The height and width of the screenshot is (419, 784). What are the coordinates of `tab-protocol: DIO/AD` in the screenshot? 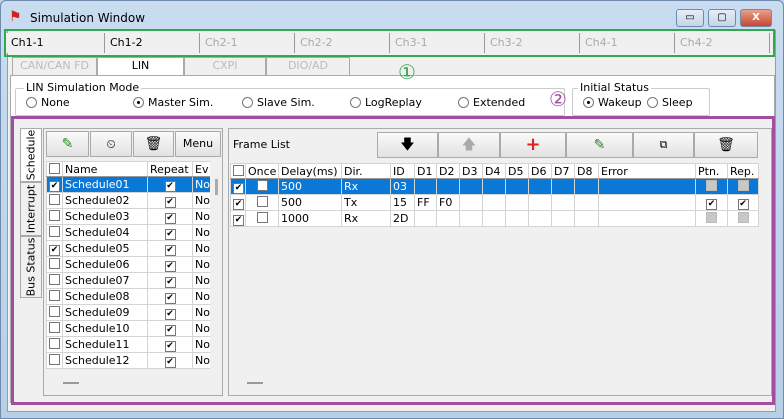 It's located at (308, 66).